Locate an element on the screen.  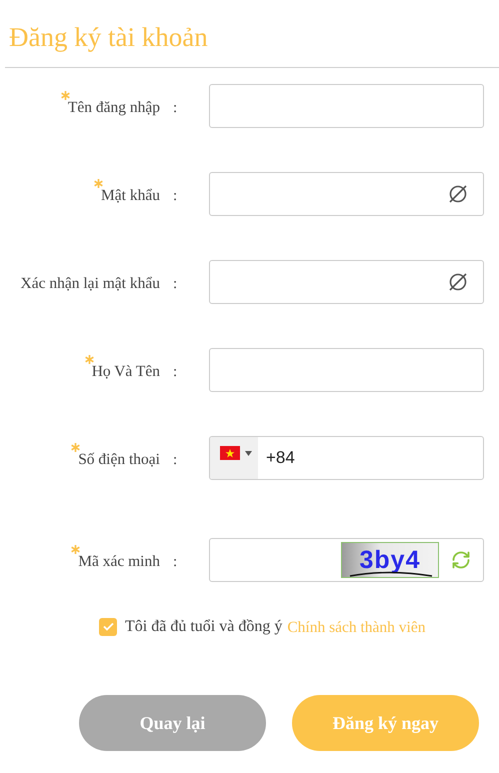
captcha-image: 3by4 is located at coordinates (390, 560).